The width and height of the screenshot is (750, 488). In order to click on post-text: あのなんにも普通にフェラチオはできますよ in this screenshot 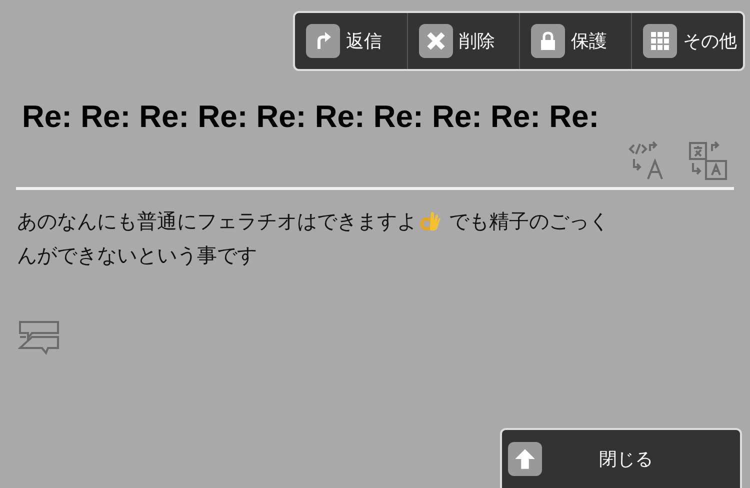, I will do `click(217, 221)`.